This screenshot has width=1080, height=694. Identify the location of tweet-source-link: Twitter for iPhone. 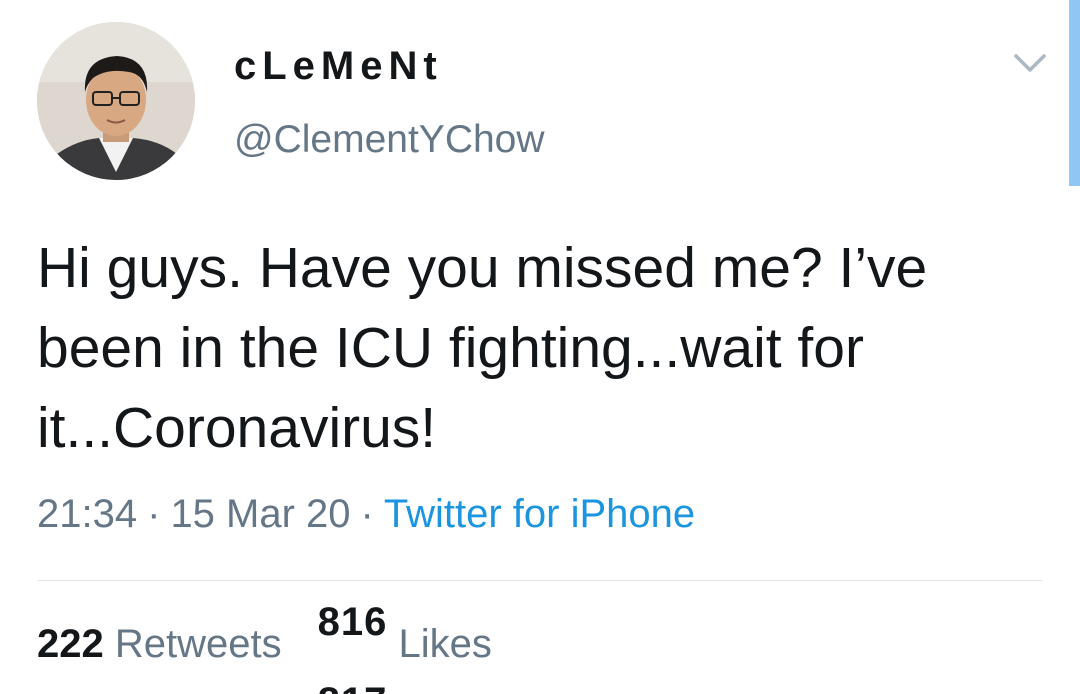
(539, 514).